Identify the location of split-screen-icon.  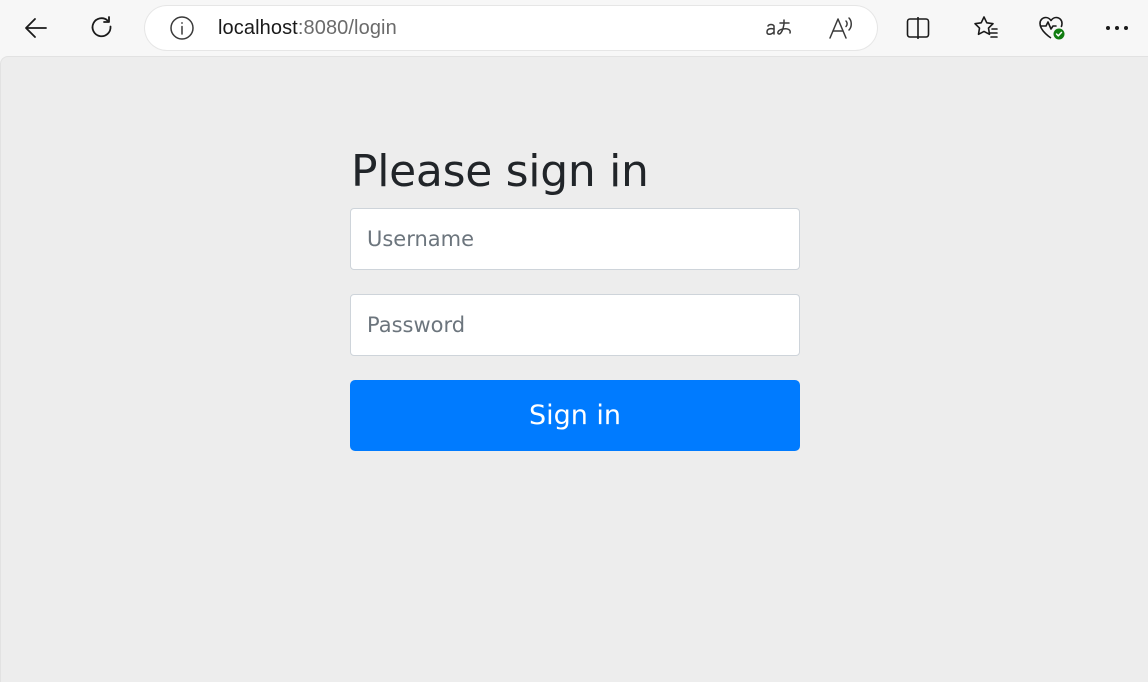
(918, 28).